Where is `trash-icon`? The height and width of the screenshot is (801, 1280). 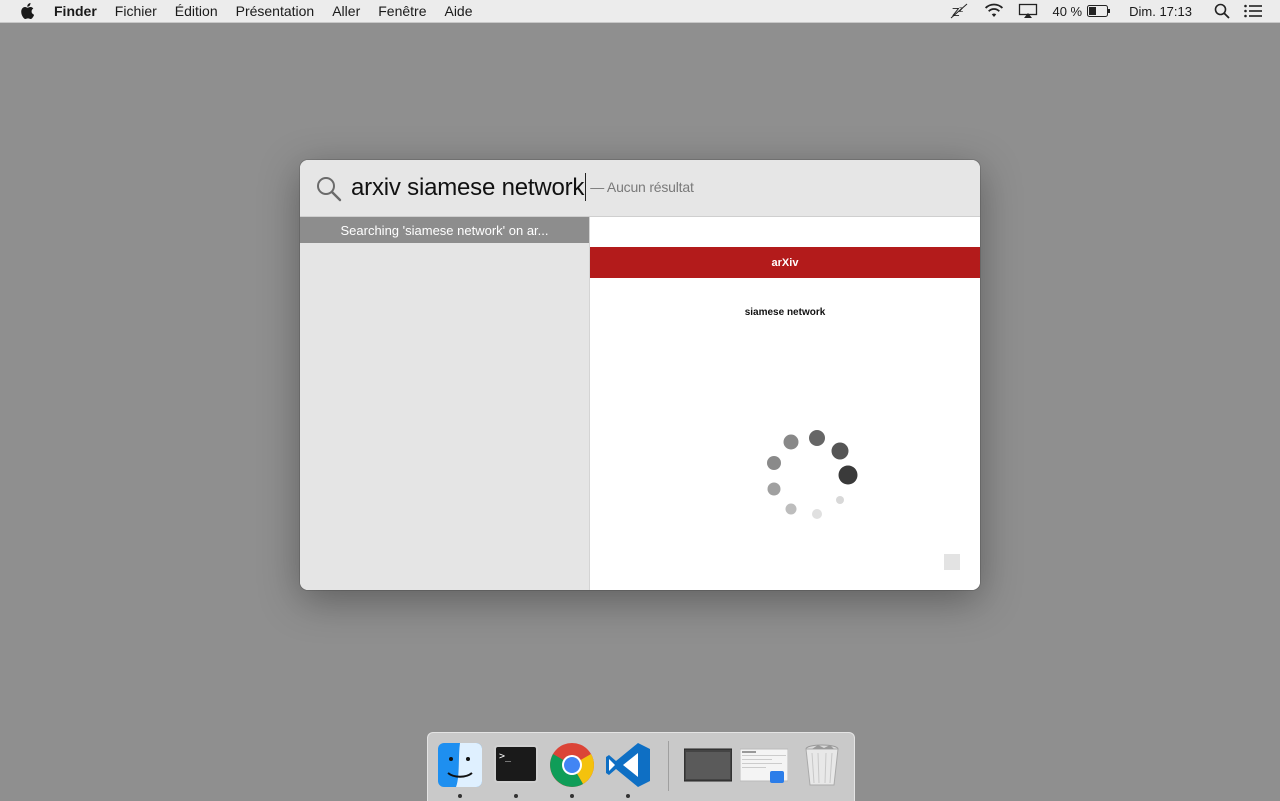
trash-icon is located at coordinates (822, 766).